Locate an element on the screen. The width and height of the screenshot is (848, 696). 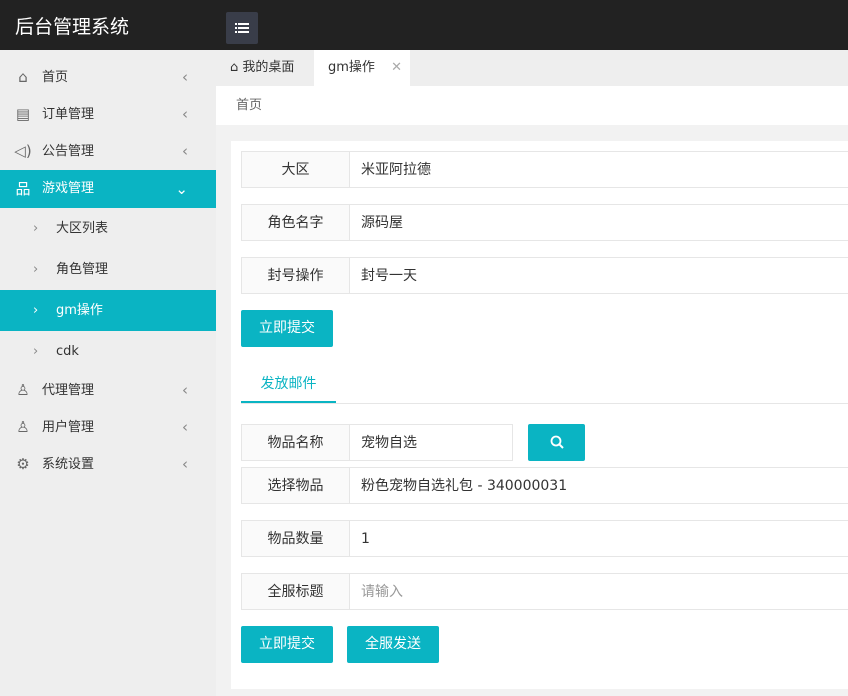
sidebar-subitem-label: cdk is located at coordinates (67, 351).